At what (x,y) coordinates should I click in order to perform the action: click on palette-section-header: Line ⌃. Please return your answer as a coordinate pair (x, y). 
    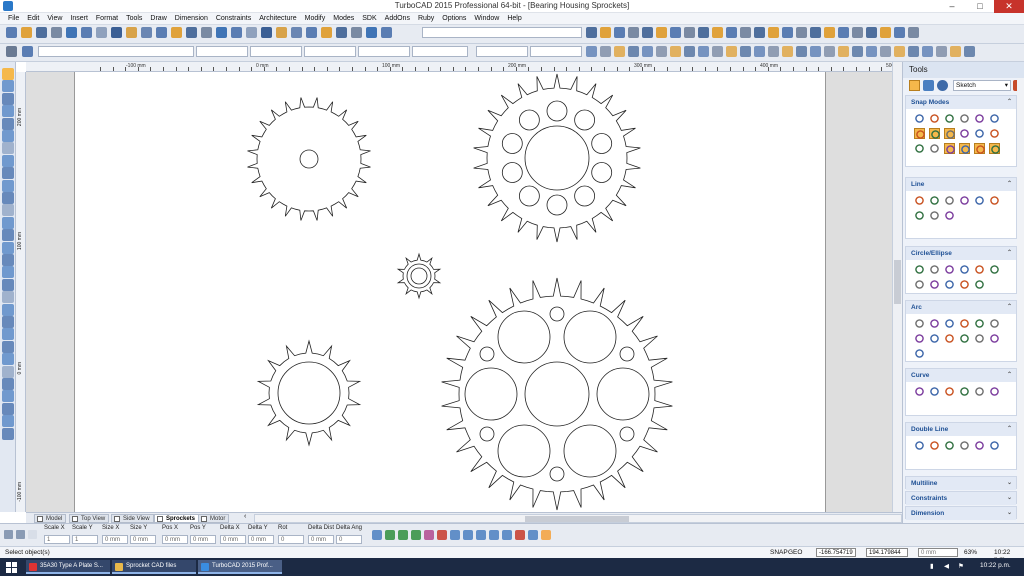
    Looking at the image, I should click on (961, 184).